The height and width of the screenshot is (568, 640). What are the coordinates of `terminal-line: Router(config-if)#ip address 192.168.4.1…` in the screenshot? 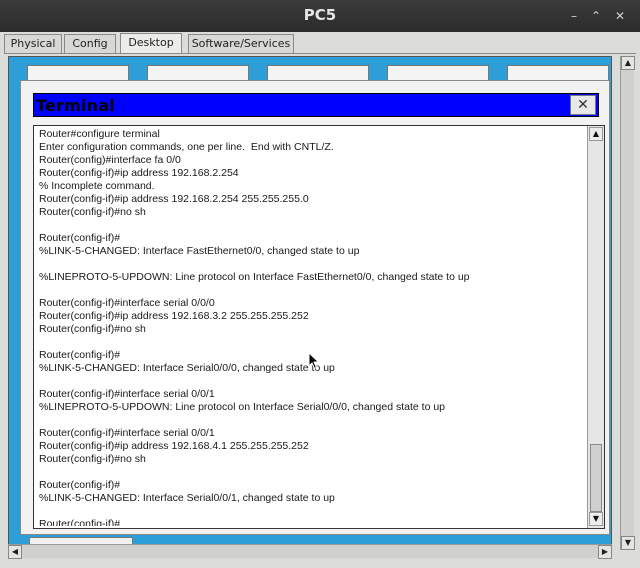 It's located at (174, 446).